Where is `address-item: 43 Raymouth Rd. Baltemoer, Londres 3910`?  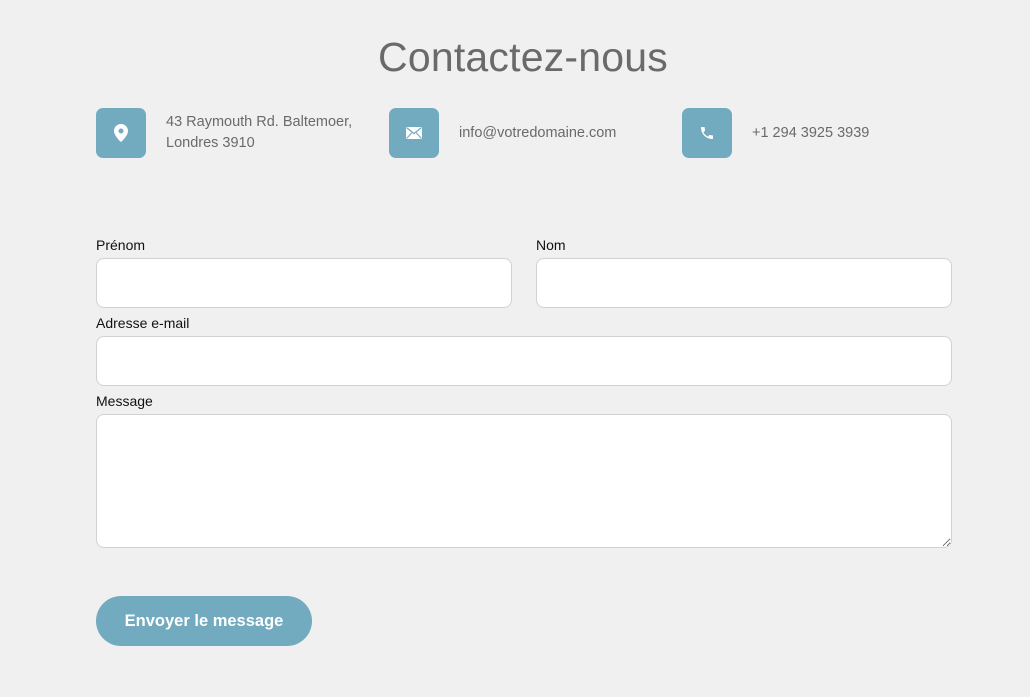
address-item: 43 Raymouth Rd. Baltemoer, Londres 3910 is located at coordinates (231, 133).